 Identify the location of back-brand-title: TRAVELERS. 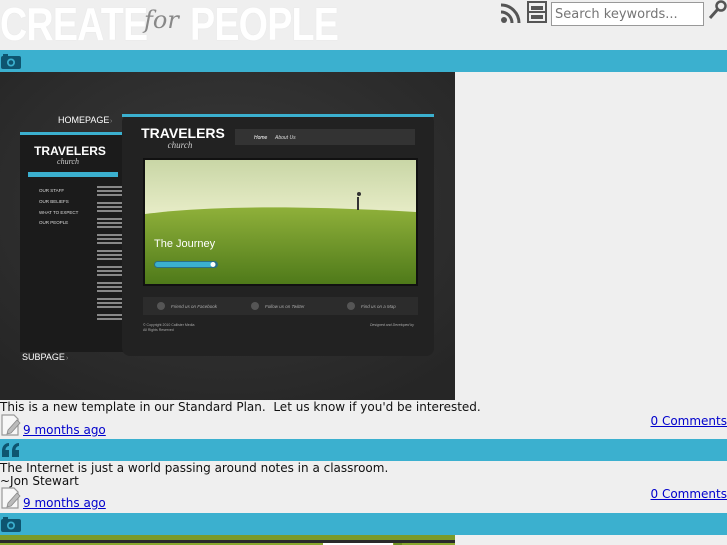
(70, 151).